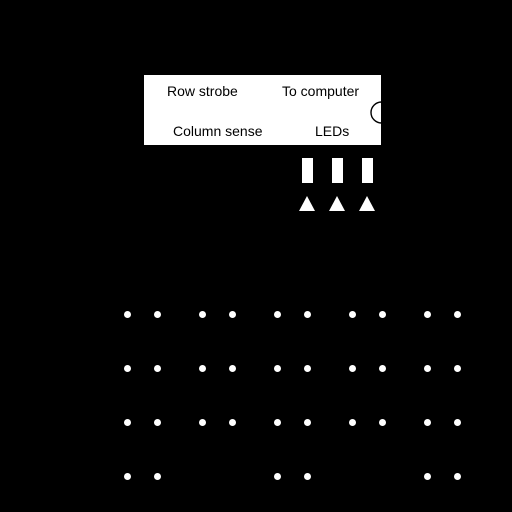 The height and width of the screenshot is (512, 512). Describe the element at coordinates (382, 422) in the screenshot. I see `key-switch-dot-r3-c8` at that location.